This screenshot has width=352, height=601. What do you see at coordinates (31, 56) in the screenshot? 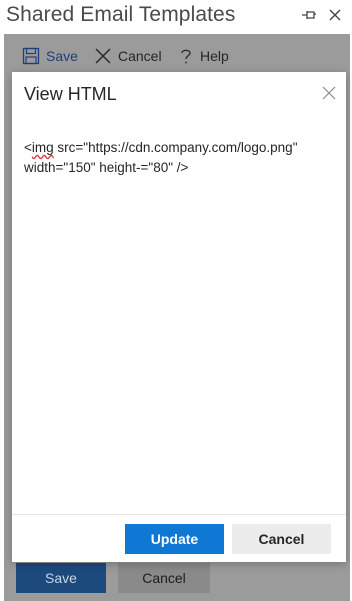
I see `save-icon` at bounding box center [31, 56].